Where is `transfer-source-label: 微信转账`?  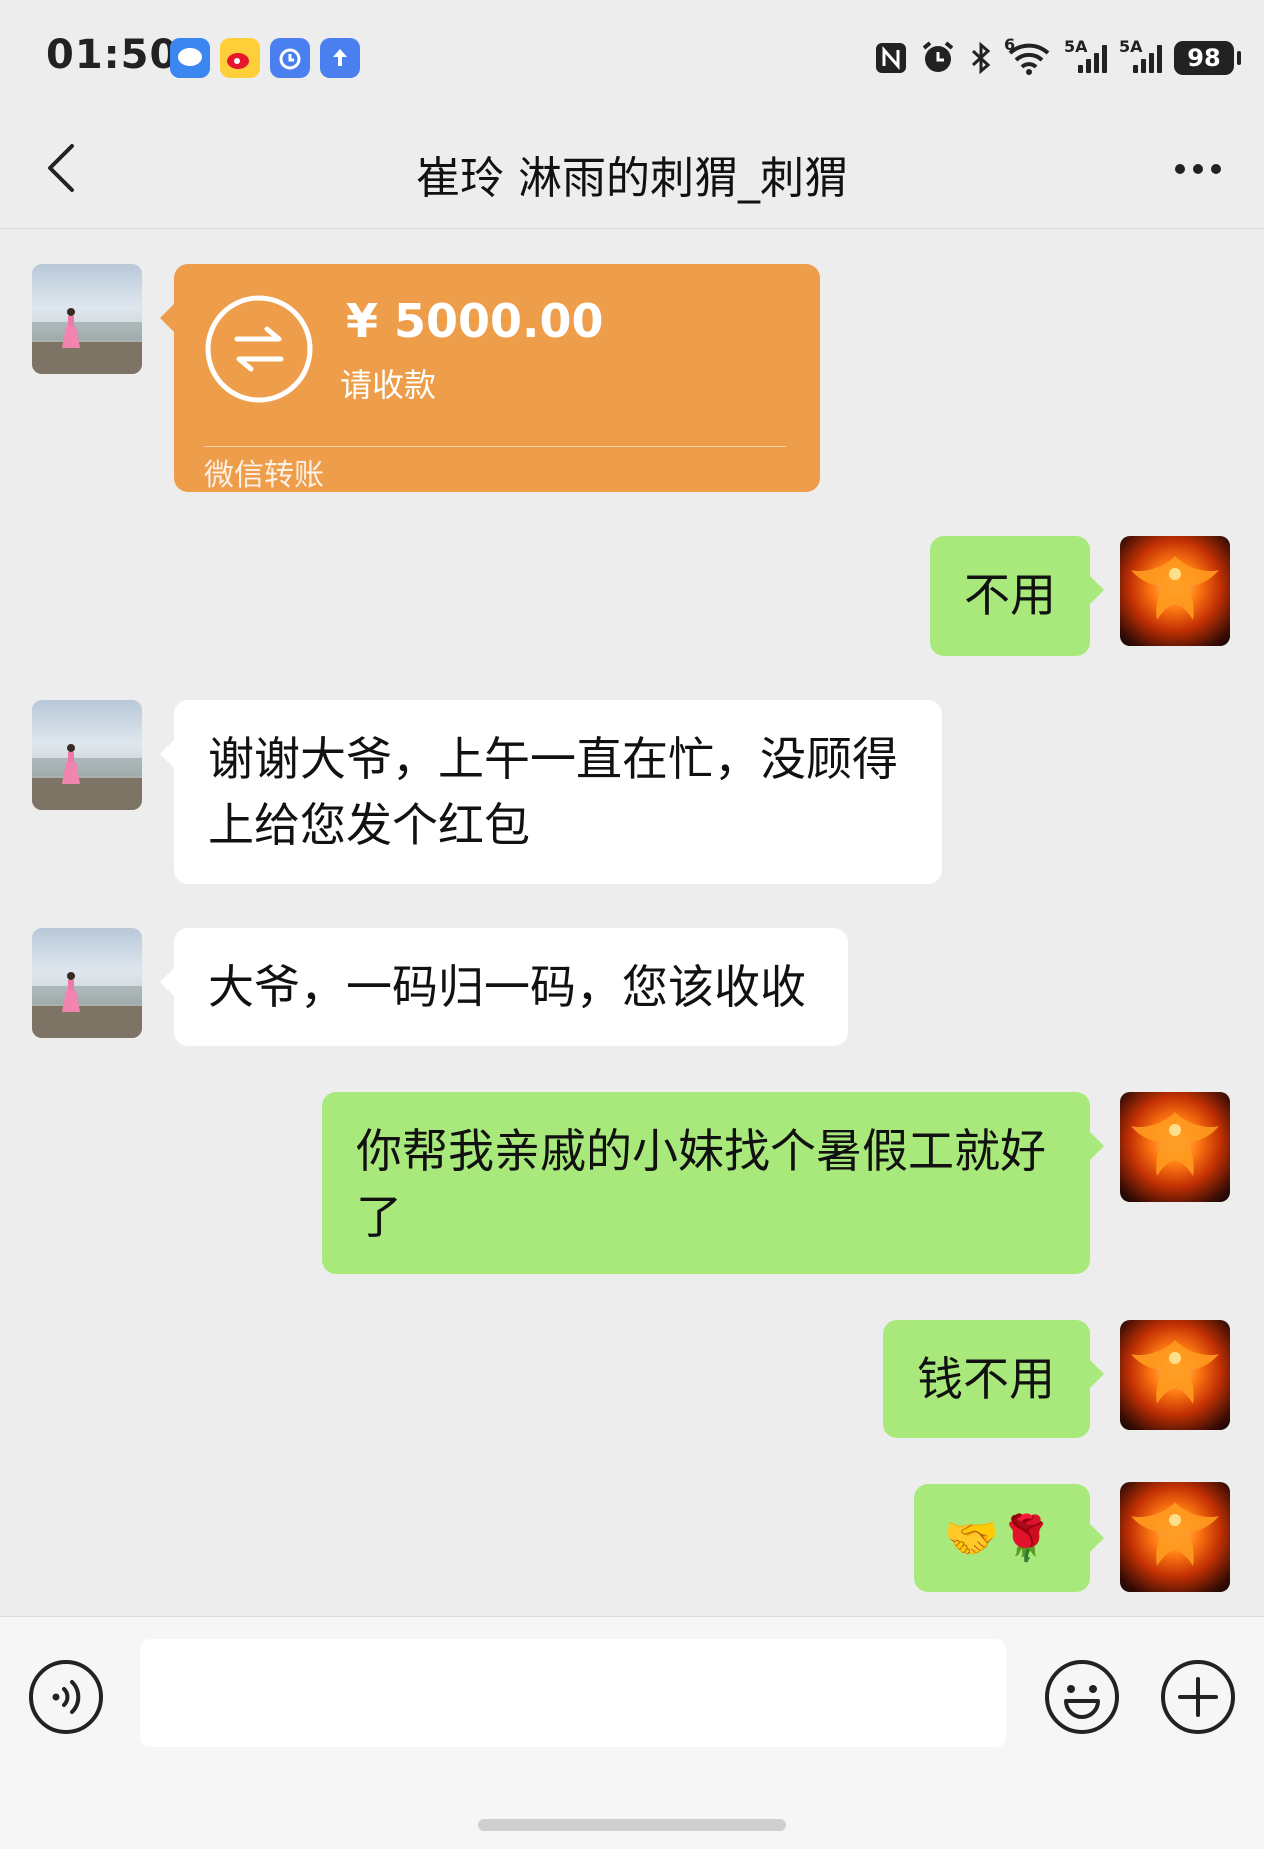
transfer-source-label: 微信转账 is located at coordinates (264, 475).